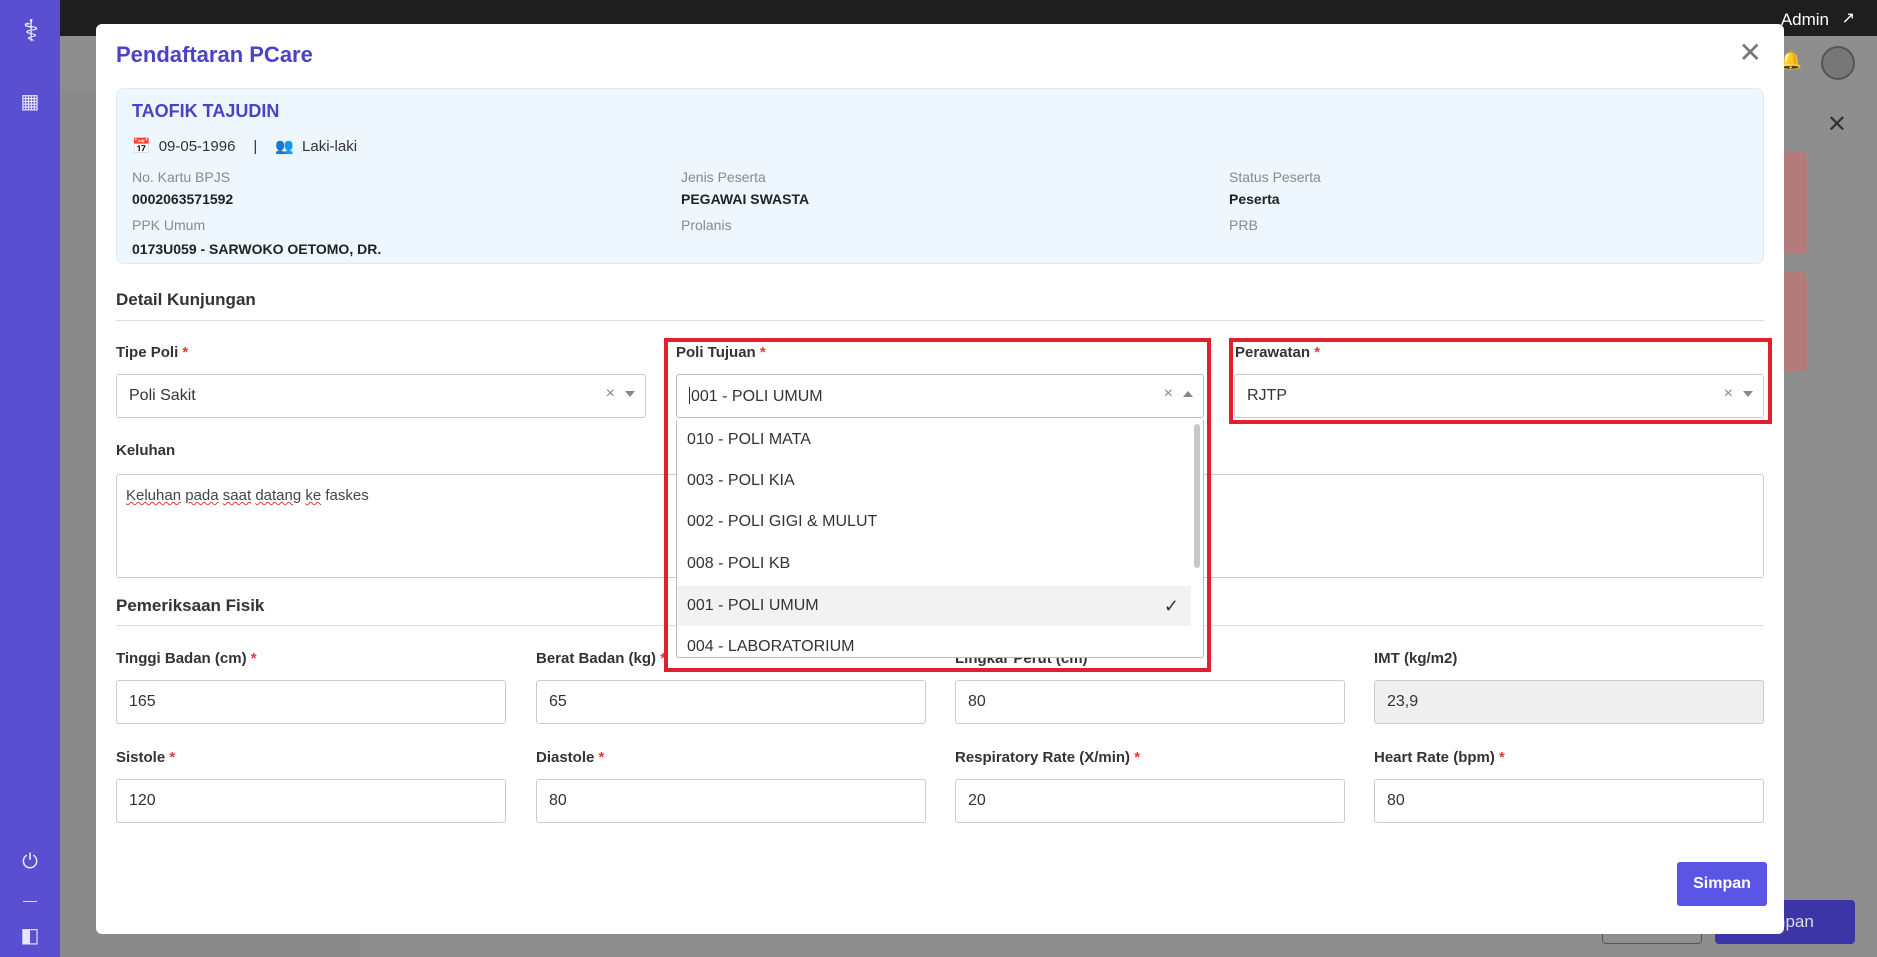 This screenshot has height=957, width=1877. I want to click on imt-label: IMT (kg/m2), so click(1416, 658).